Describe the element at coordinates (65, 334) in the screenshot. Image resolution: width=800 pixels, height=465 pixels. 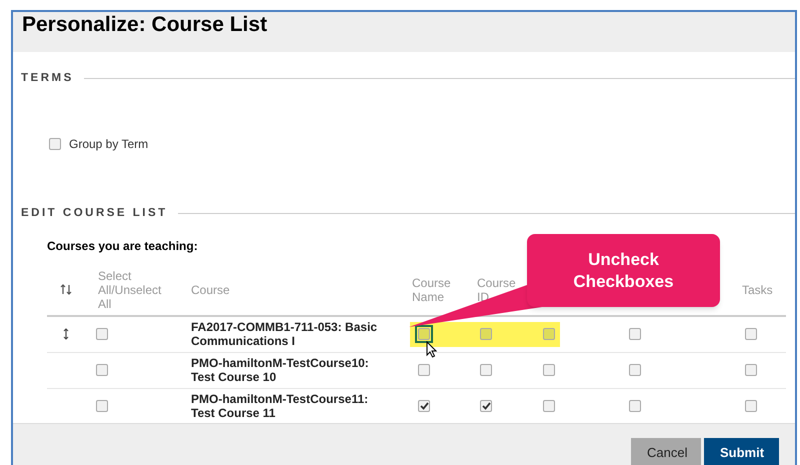
I see `drag-handle-icon` at that location.